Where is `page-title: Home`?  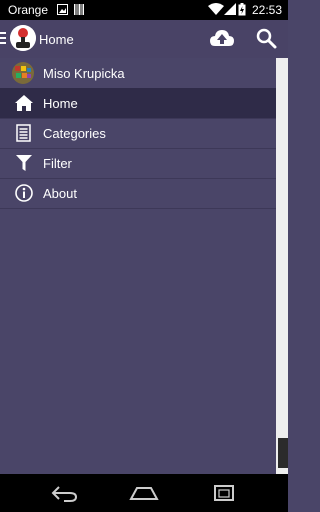
page-title: Home is located at coordinates (56, 39).